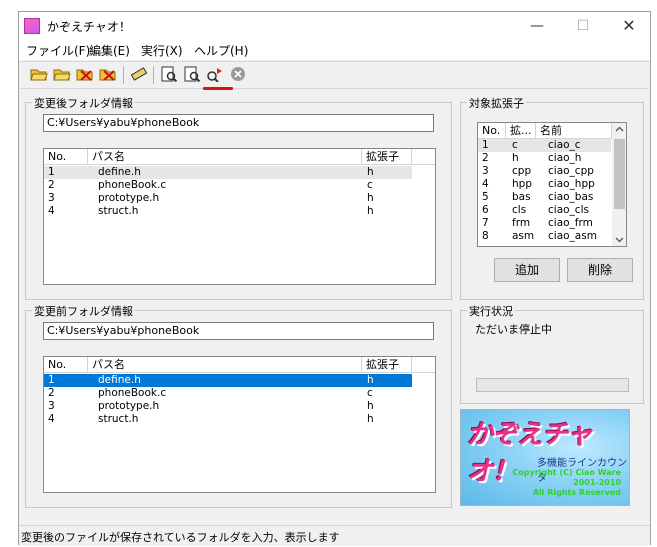  Describe the element at coordinates (119, 380) in the screenshot. I see `cell-path: define.h` at that location.